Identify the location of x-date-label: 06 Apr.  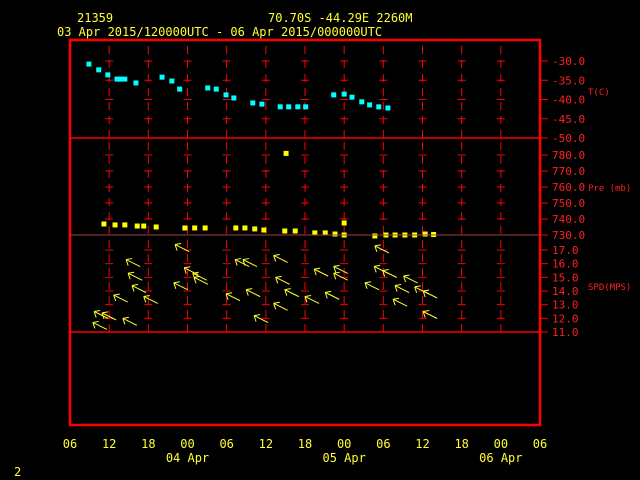
(500, 458).